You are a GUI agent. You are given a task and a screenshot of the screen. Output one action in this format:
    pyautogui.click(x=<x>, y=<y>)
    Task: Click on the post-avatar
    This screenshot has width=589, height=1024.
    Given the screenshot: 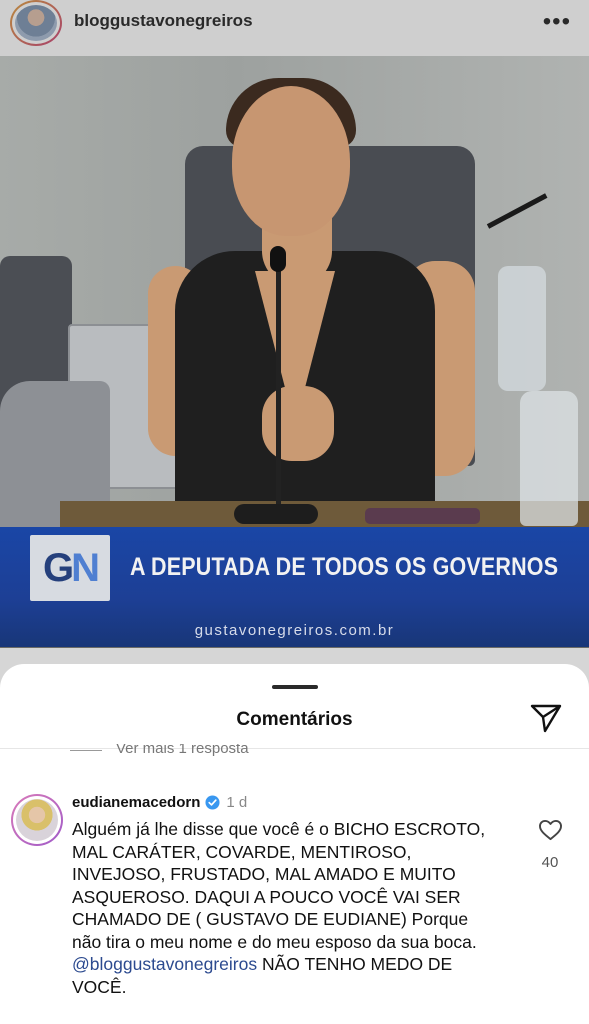 What is the action you would take?
    pyautogui.click(x=36, y=23)
    